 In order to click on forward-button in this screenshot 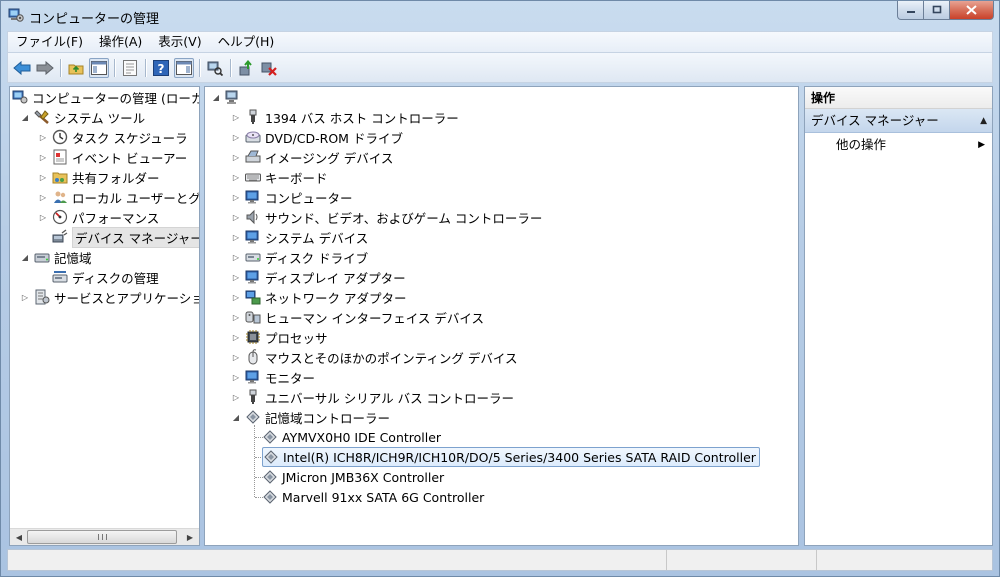, I will do `click(45, 68)`.